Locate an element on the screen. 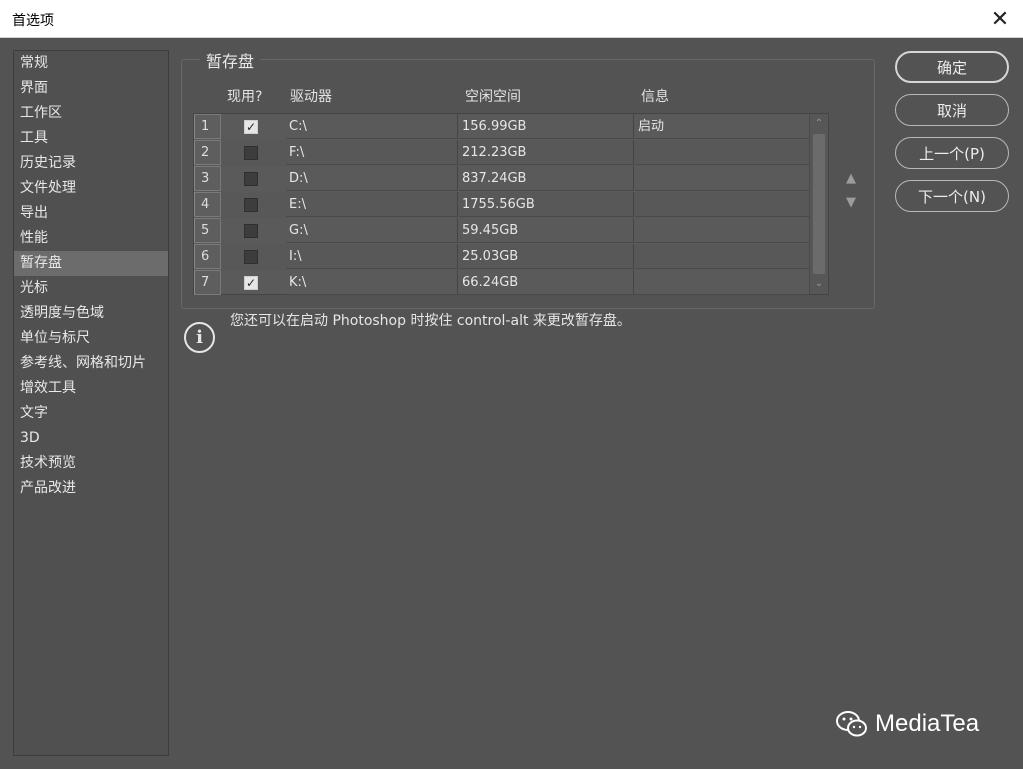  drive-cell: K:\ is located at coordinates (372, 282).